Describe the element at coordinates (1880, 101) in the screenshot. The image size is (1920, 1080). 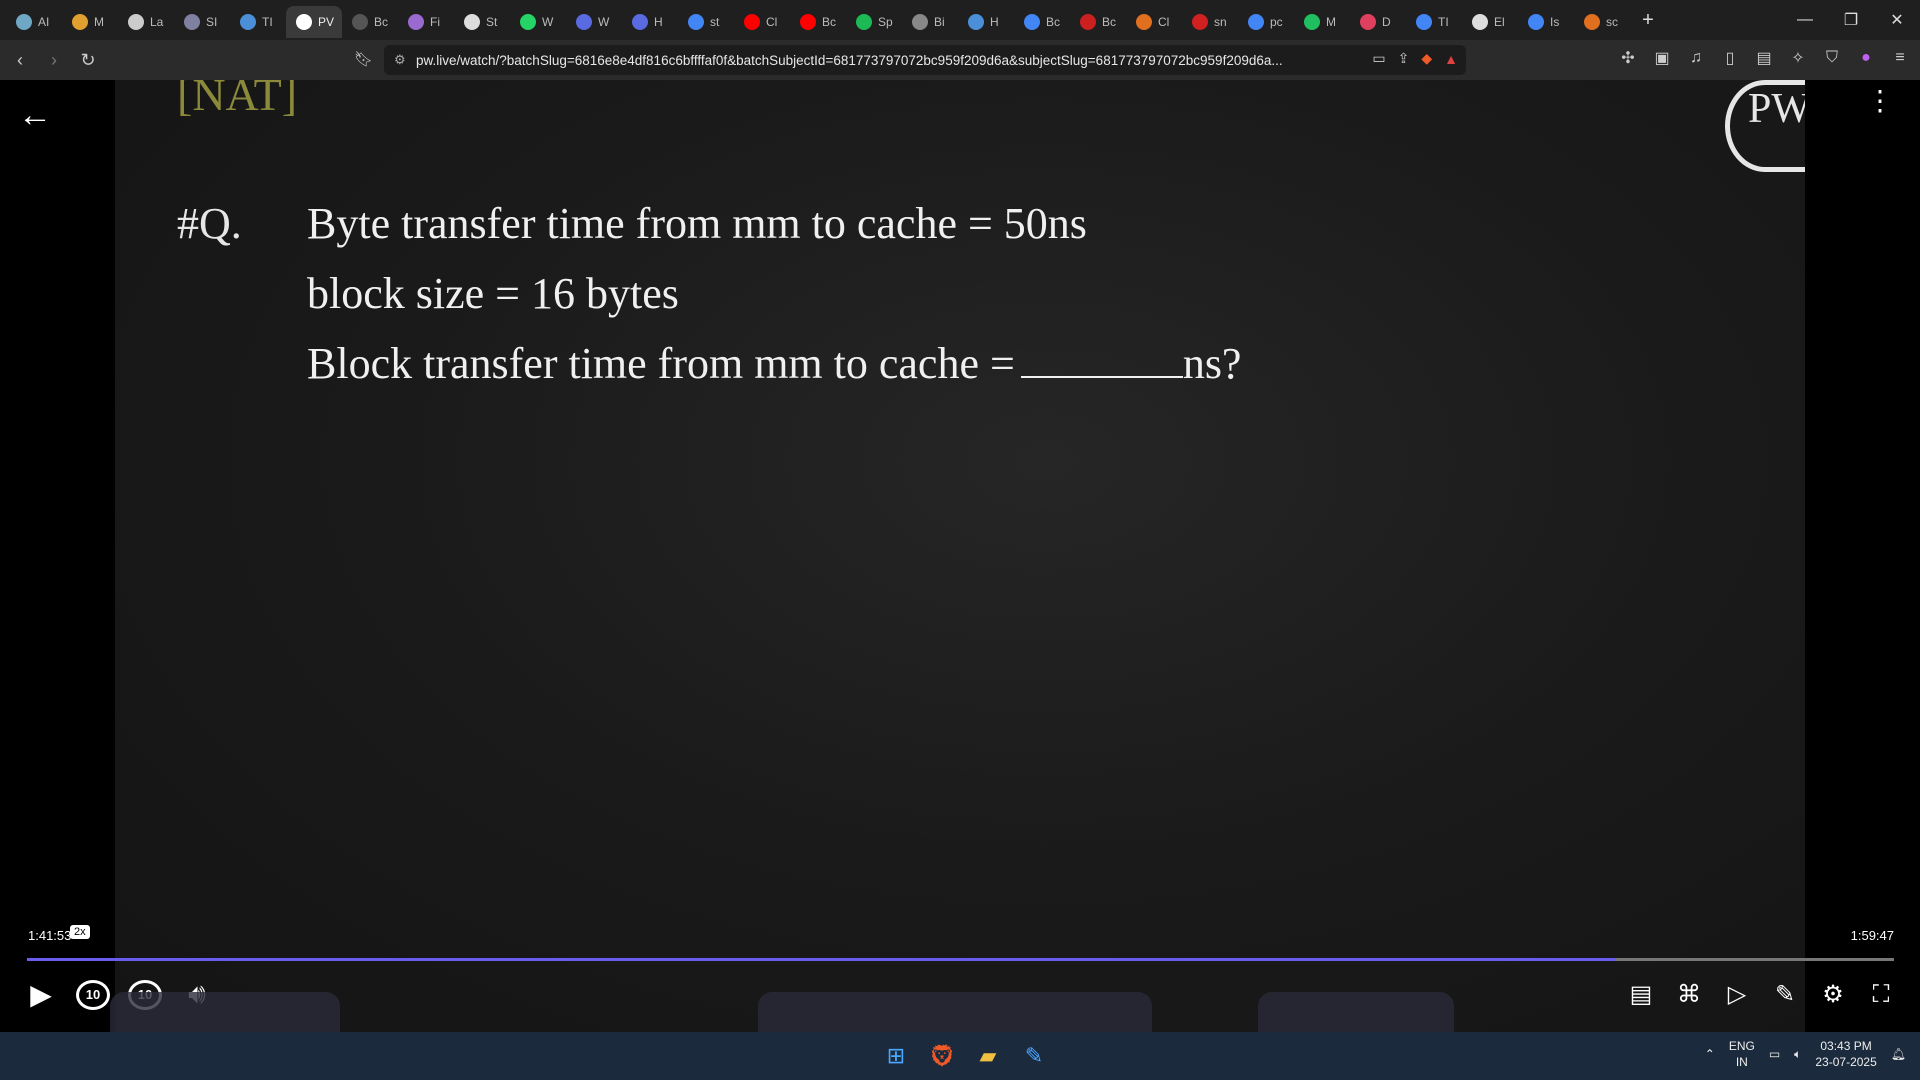
I see `more-options-icon: ⋮` at that location.